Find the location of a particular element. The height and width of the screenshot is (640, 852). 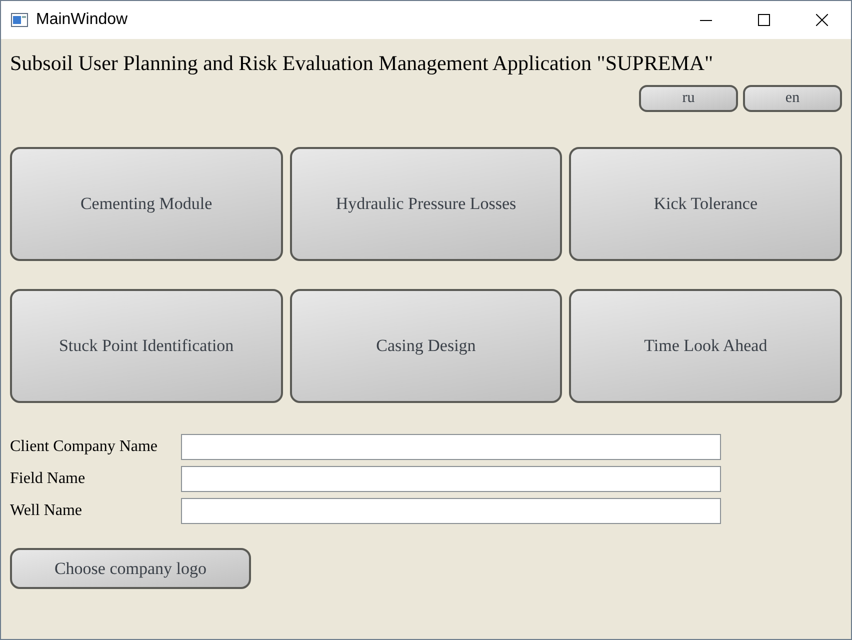

field-label: Field Name is located at coordinates (48, 479).